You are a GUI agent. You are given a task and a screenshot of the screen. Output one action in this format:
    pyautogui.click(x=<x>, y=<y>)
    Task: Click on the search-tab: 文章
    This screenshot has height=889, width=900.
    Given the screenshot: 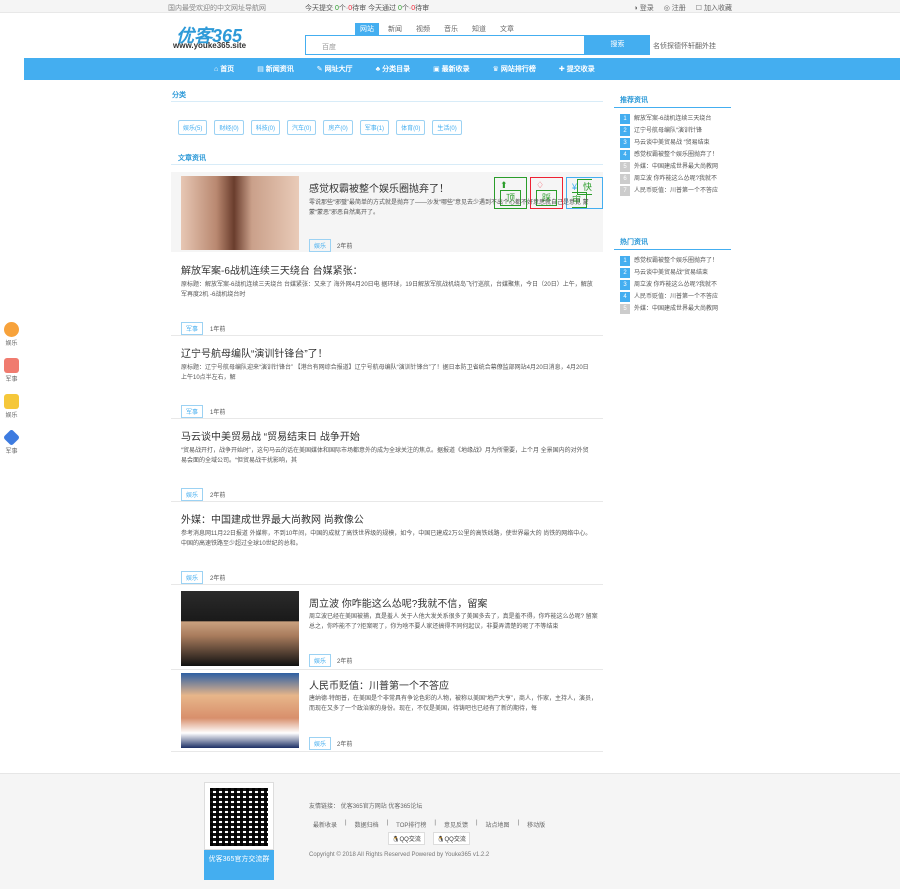 What is the action you would take?
    pyautogui.click(x=507, y=29)
    